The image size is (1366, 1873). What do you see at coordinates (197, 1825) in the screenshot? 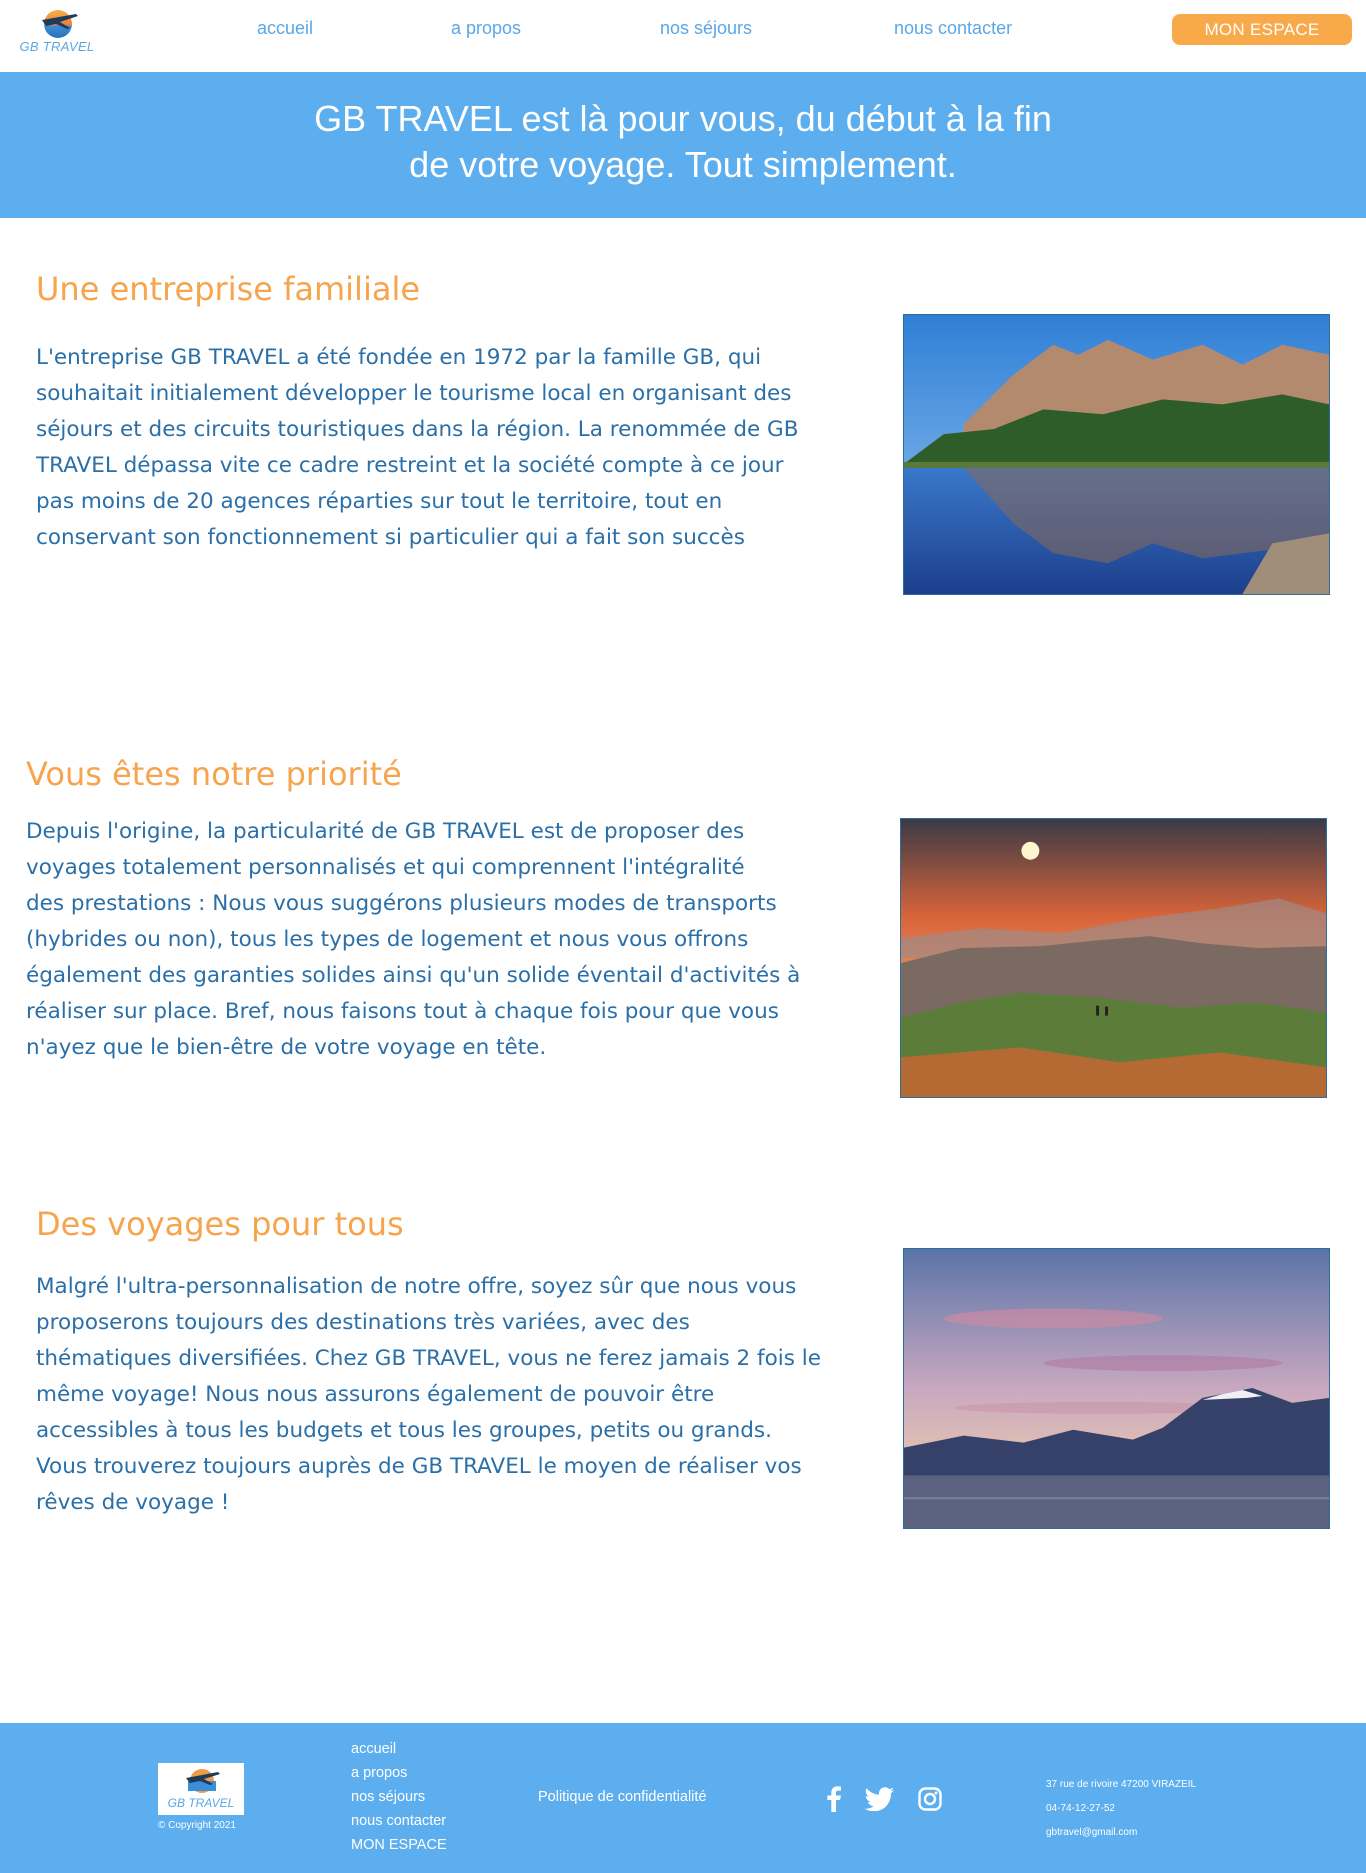
I see `copyright-text: © Copyright 2021` at bounding box center [197, 1825].